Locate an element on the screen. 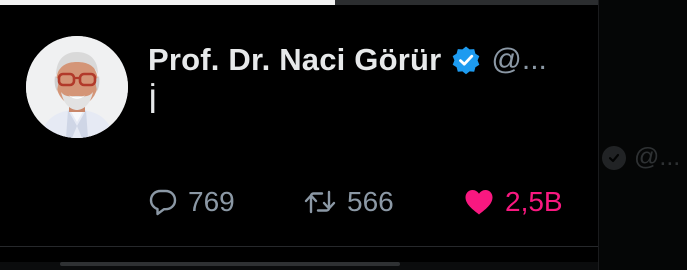  divider is located at coordinates (299, 246).